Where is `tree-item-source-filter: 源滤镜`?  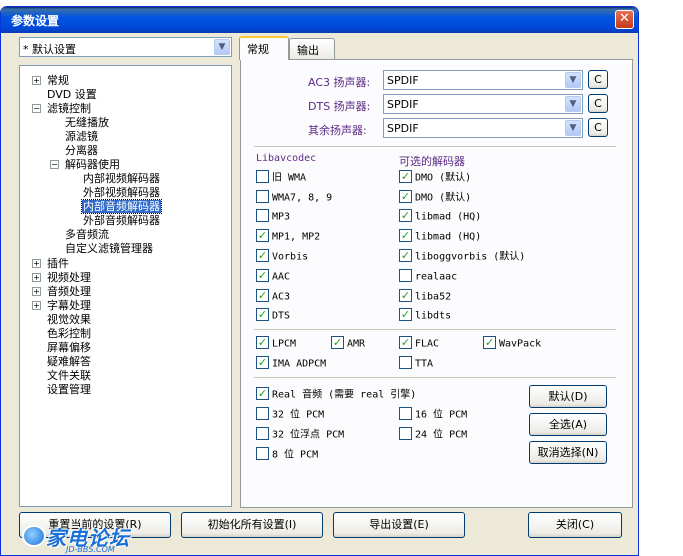 tree-item-source-filter: 源滤镜 is located at coordinates (81, 137).